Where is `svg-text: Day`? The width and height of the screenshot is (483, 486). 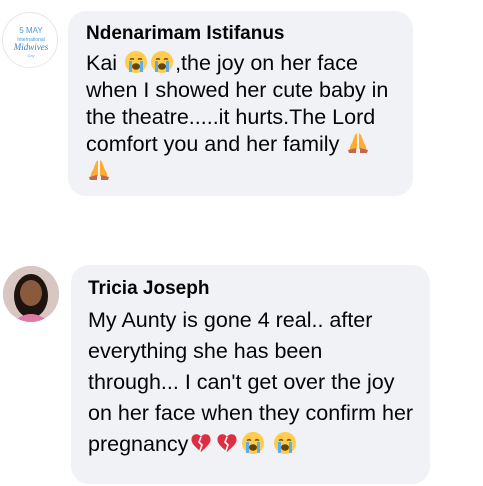
svg-text: Day is located at coordinates (30, 55).